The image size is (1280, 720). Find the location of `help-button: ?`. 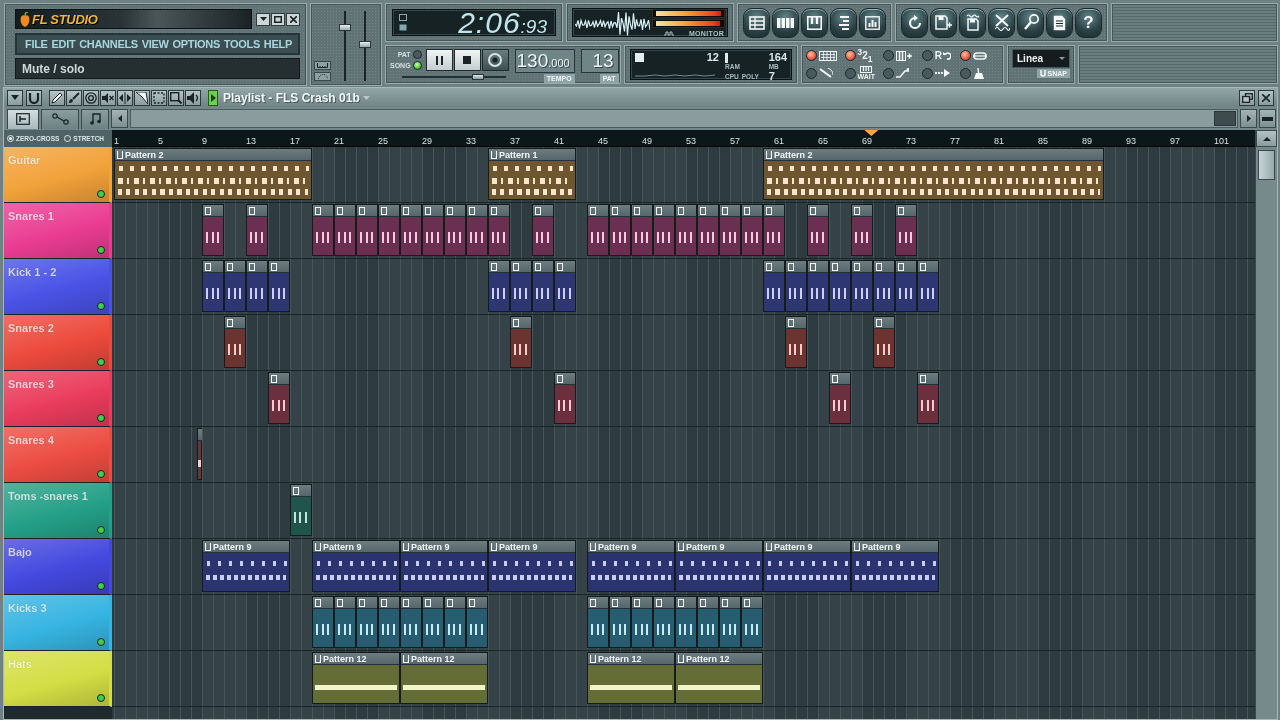

help-button: ? is located at coordinates (1088, 22).